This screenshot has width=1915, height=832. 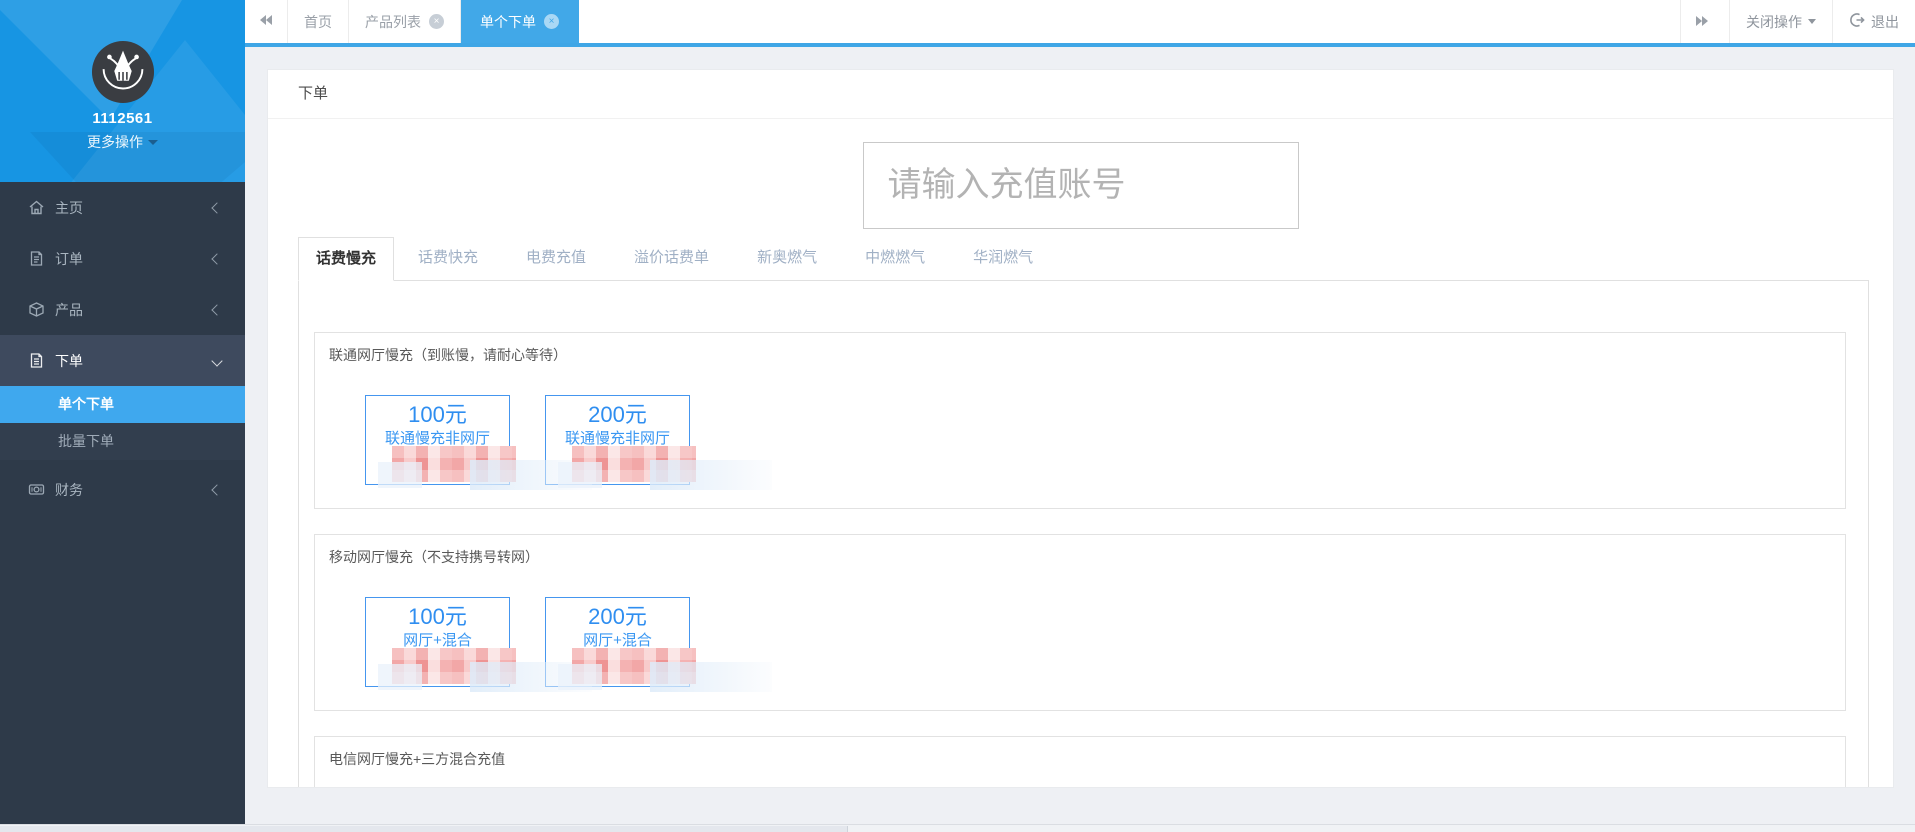 I want to click on more-actions-dropdown: 更多操作, so click(x=122, y=142).